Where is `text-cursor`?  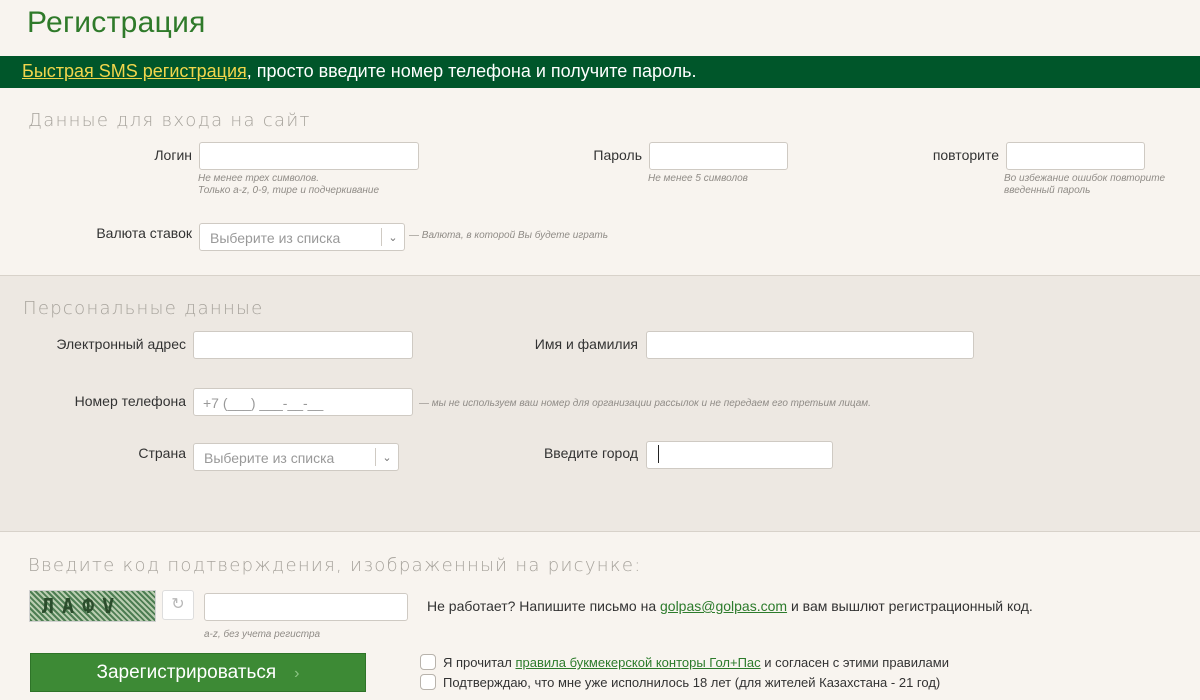 text-cursor is located at coordinates (658, 454).